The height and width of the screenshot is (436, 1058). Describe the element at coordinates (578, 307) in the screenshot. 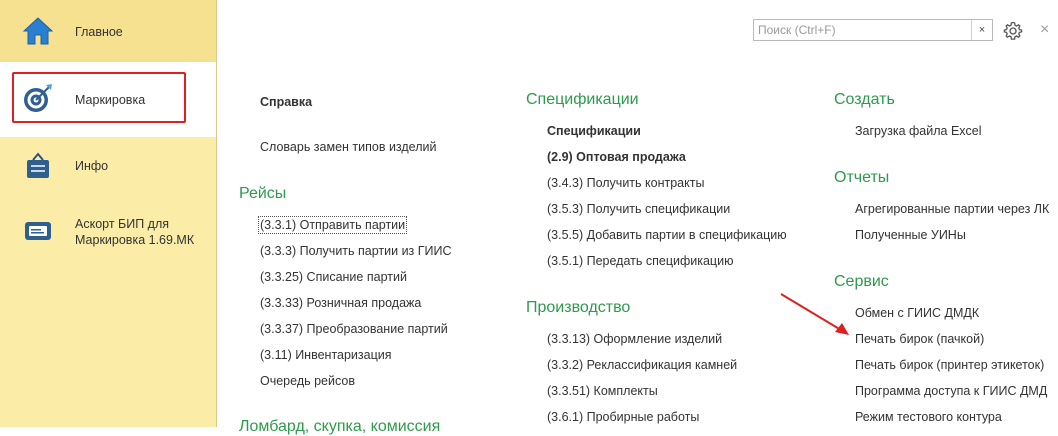

I see `section-production: Производство` at that location.